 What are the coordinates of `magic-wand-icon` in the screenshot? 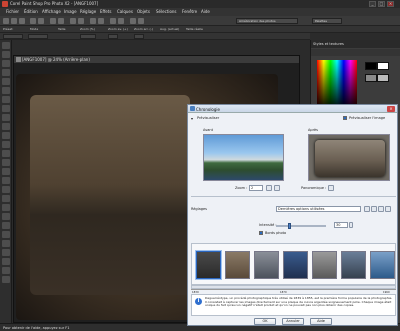 It's located at (6, 99).